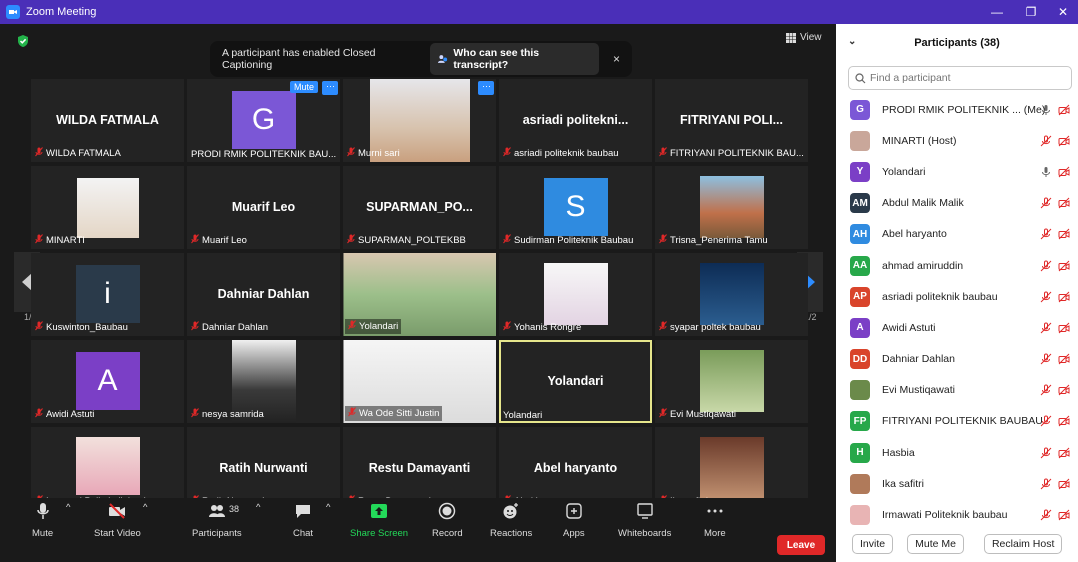 Image resolution: width=1078 pixels, height=562 pixels. I want to click on participant-status-icons, so click(1055, 421).